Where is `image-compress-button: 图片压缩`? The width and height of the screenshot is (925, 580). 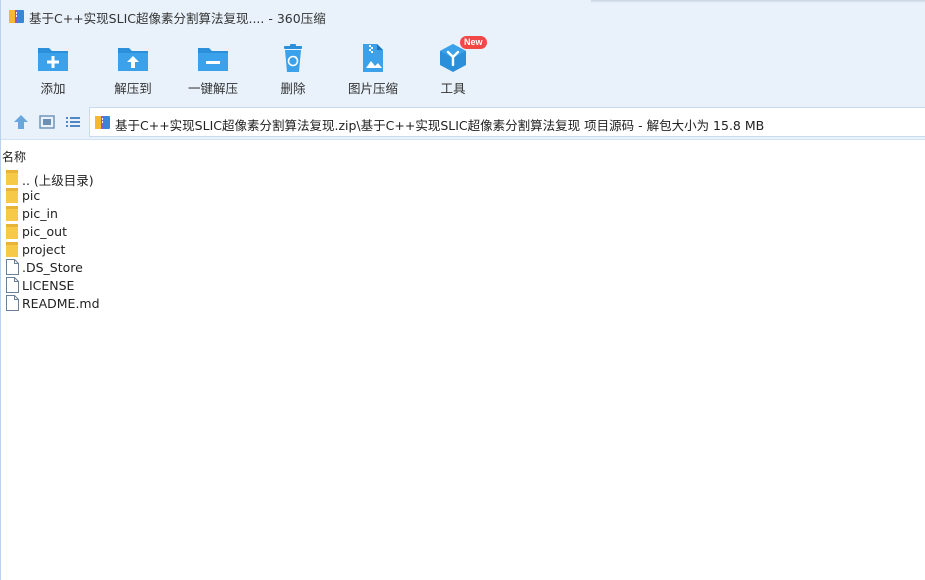
image-compress-button: 图片压缩 is located at coordinates (373, 68).